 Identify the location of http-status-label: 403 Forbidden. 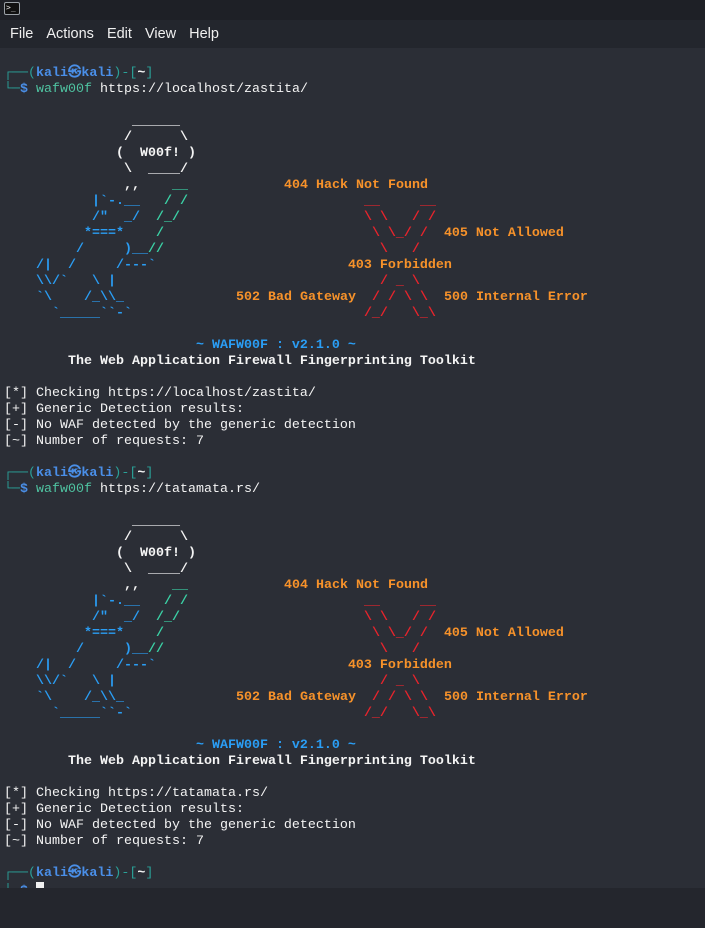
(399, 265).